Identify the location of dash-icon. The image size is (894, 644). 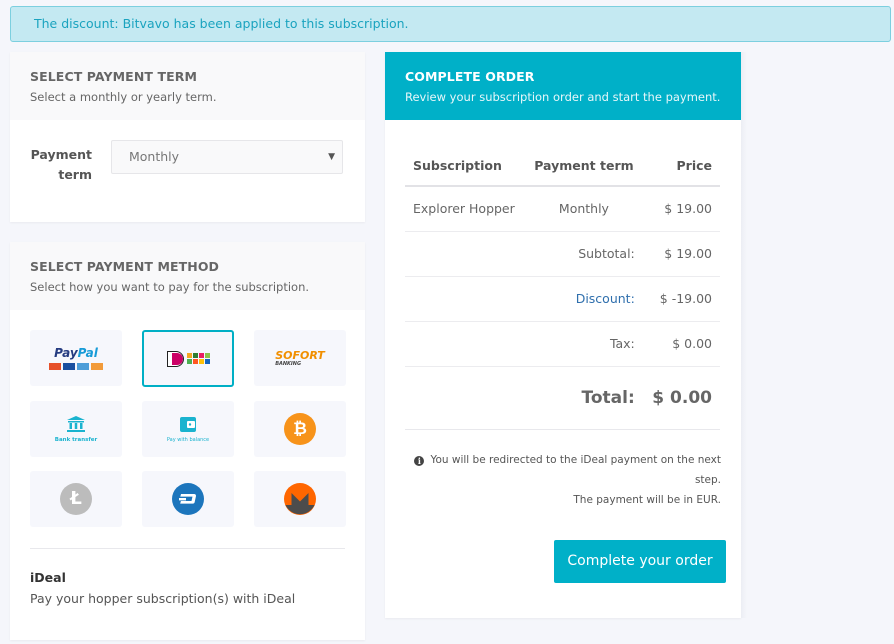
(188, 499).